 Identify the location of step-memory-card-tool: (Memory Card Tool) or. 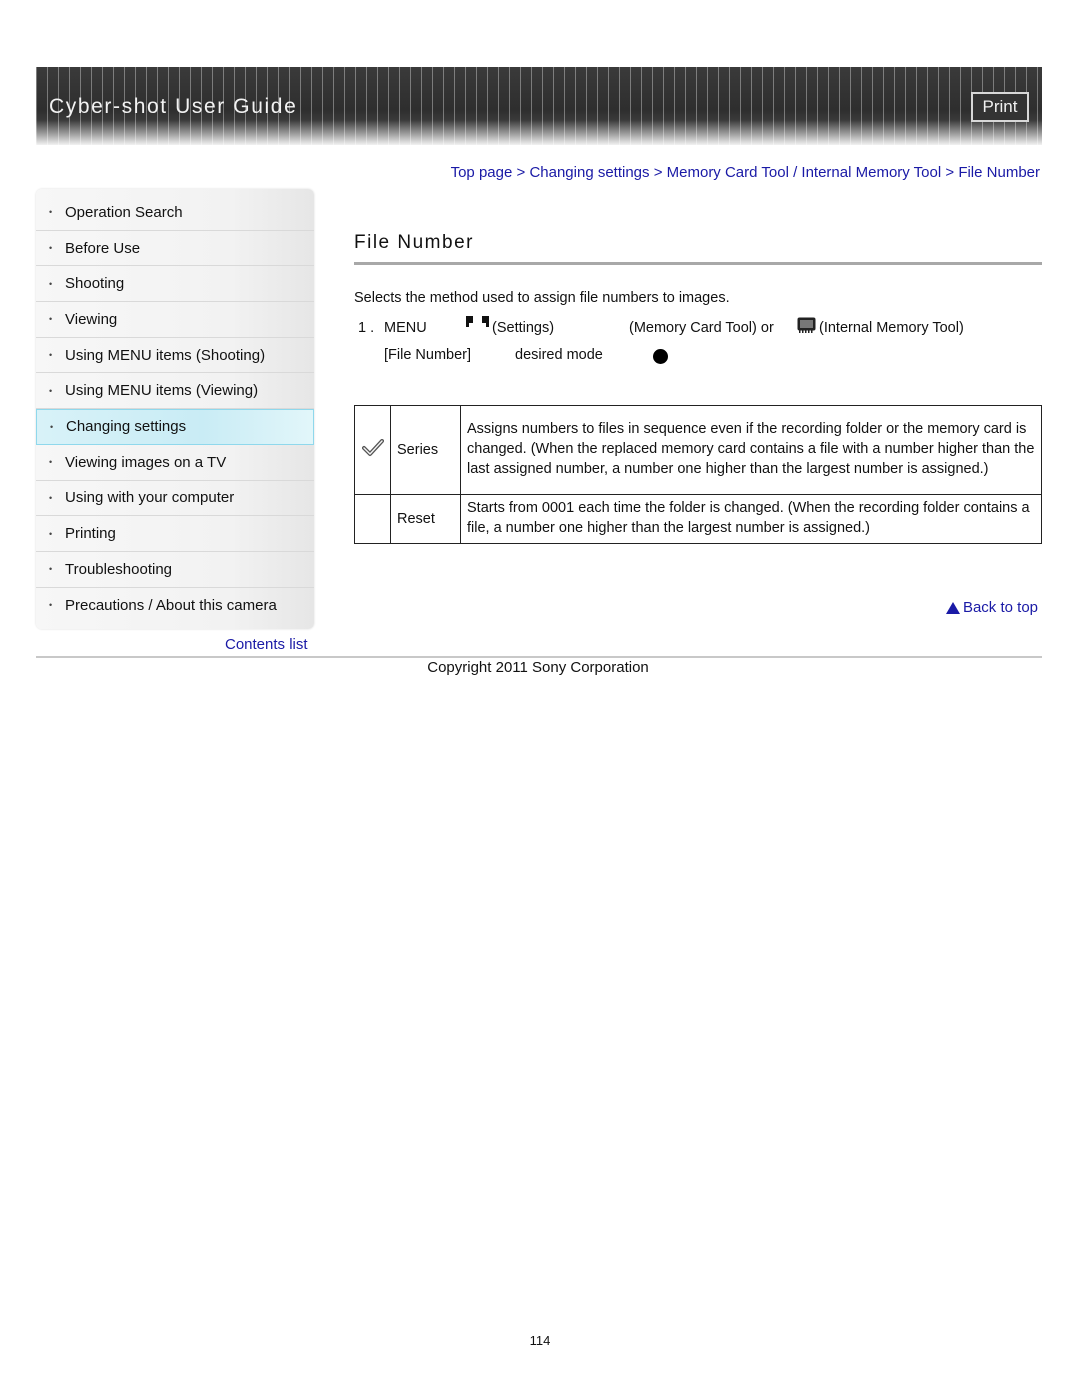
(701, 328).